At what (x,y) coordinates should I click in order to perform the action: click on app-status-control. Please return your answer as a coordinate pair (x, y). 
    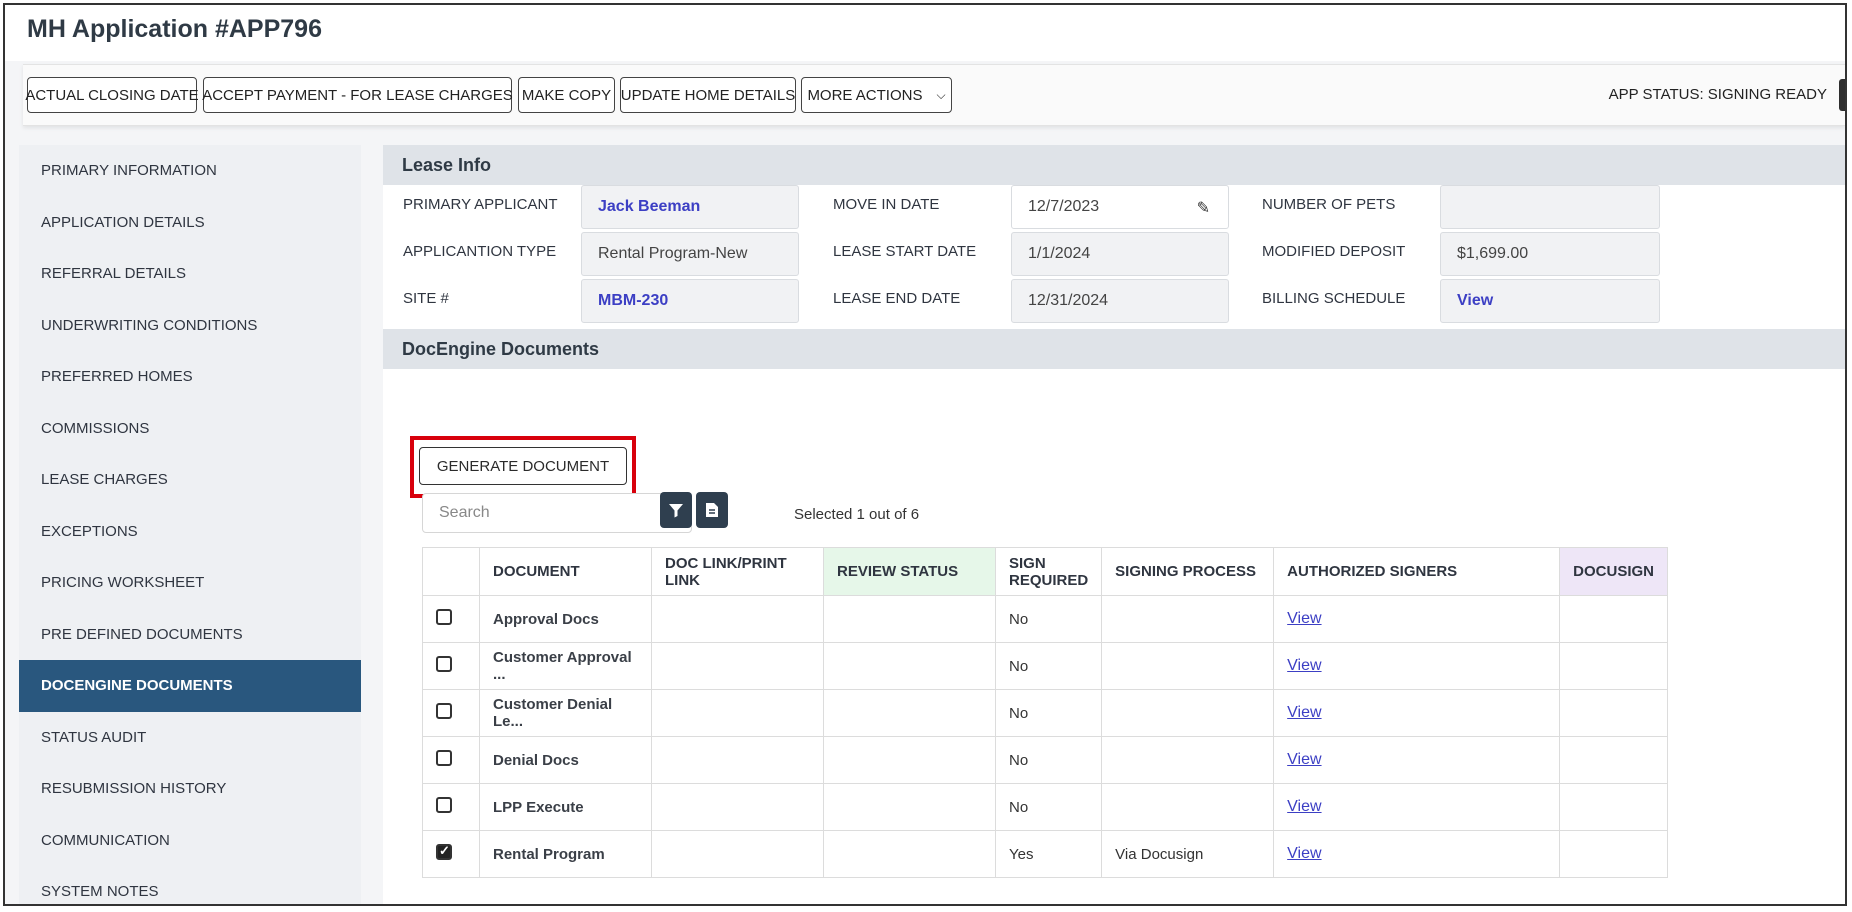
    Looking at the image, I should click on (1842, 95).